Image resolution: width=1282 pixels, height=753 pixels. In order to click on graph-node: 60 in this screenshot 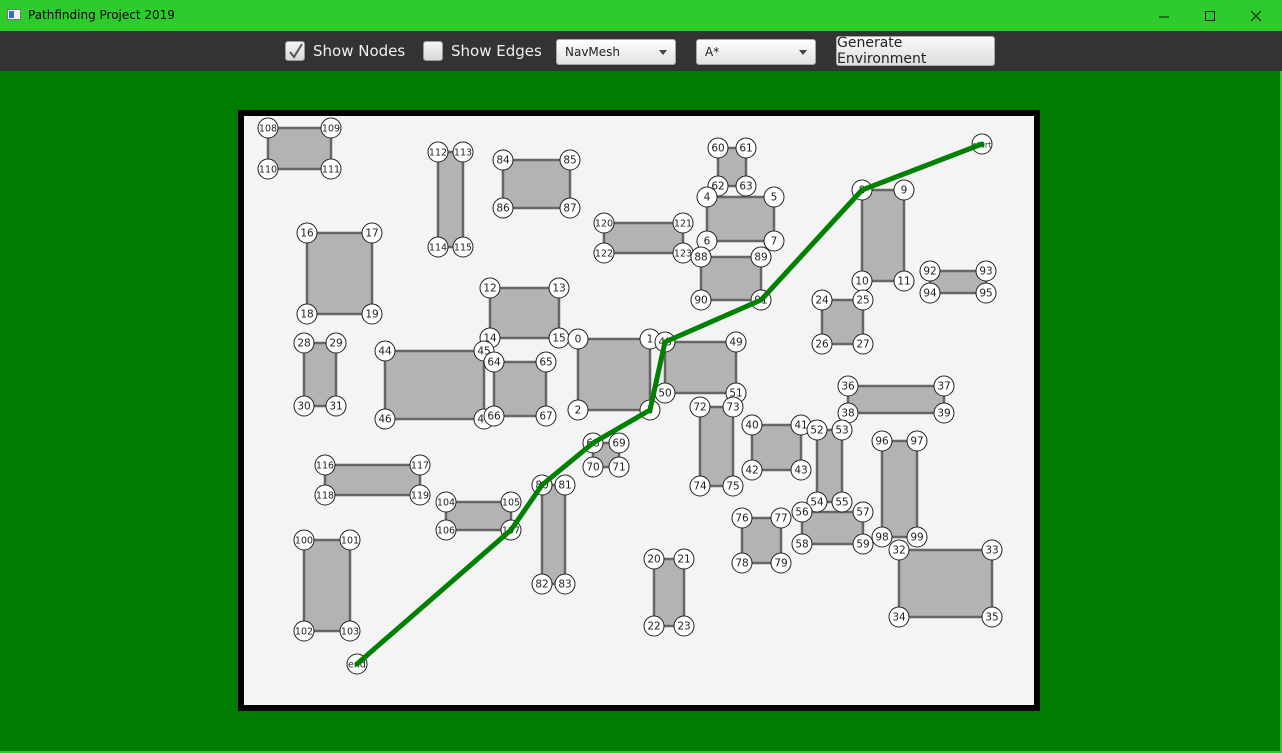, I will do `click(718, 148)`.